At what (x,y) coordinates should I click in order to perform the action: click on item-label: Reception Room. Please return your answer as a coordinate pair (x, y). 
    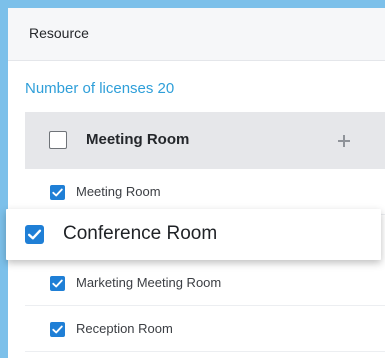
    Looking at the image, I should click on (124, 328).